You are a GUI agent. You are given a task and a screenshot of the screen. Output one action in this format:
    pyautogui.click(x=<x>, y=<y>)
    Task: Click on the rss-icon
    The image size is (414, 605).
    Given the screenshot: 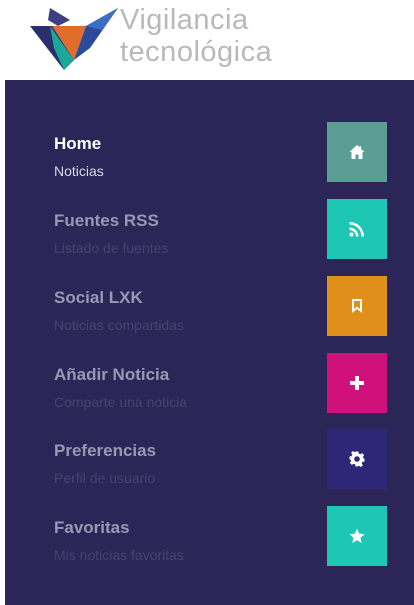 What is the action you would take?
    pyautogui.click(x=356, y=229)
    